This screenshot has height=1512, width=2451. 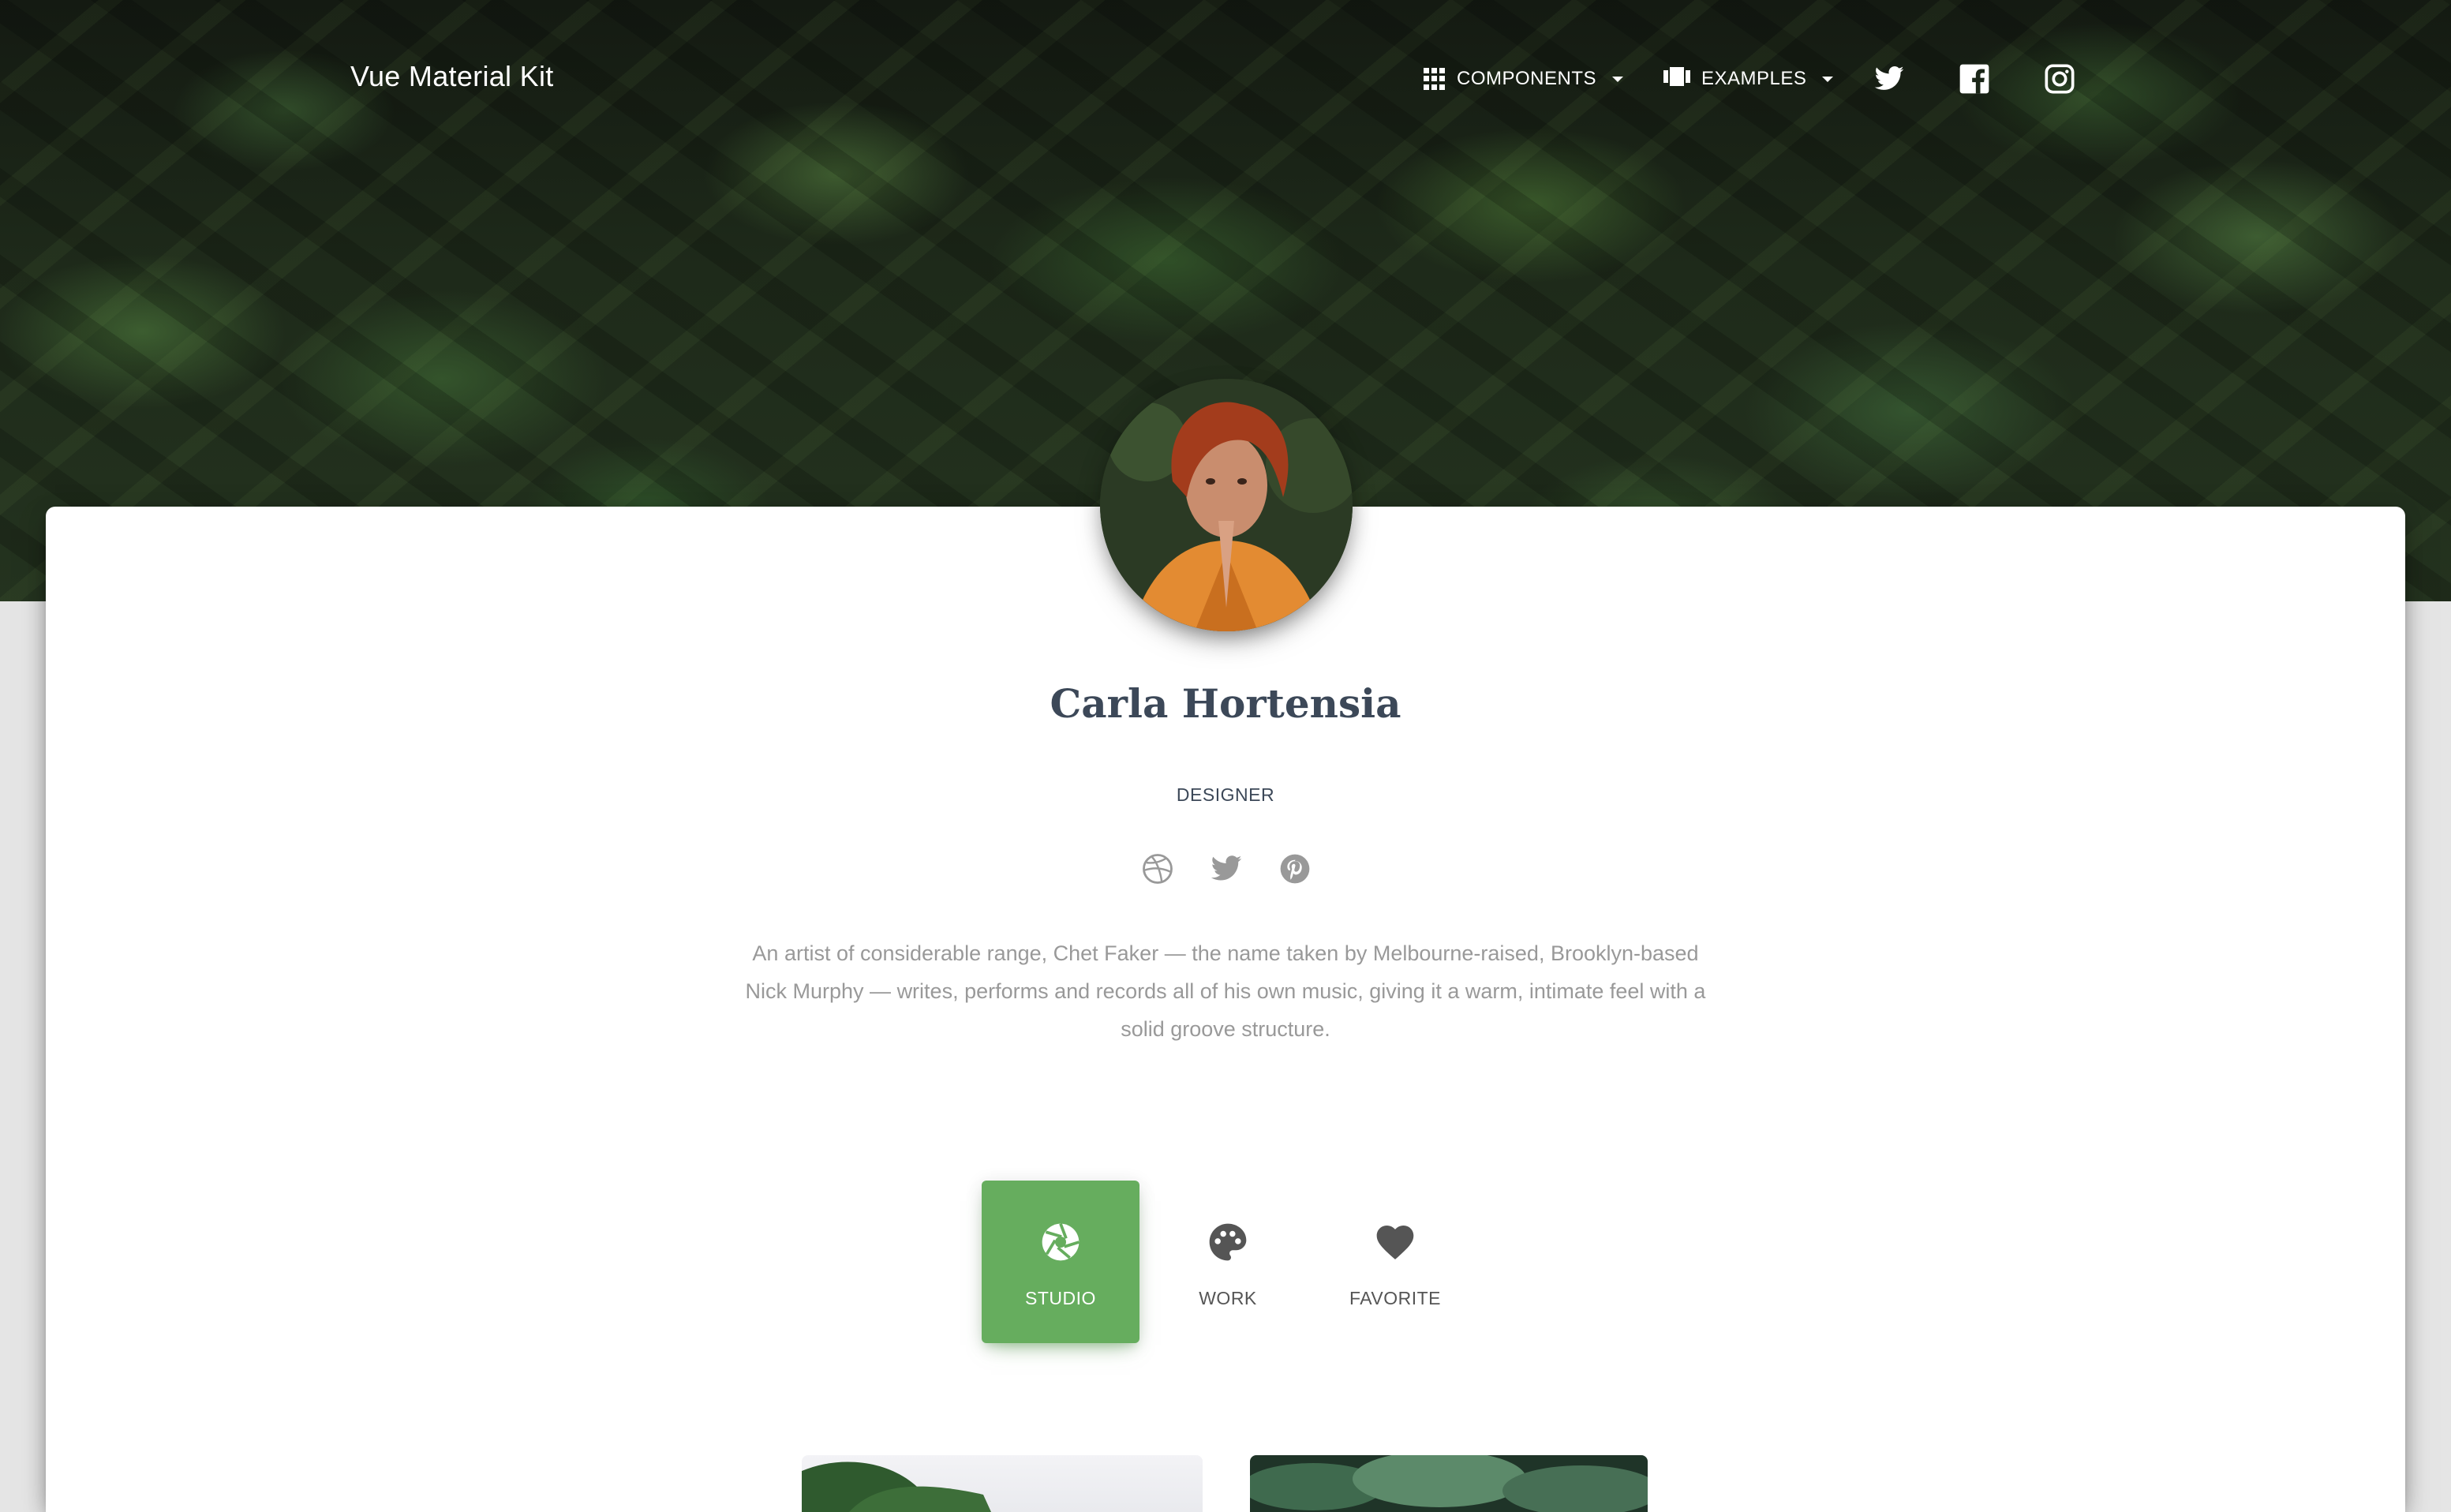 I want to click on profile-name: Carla Hortensia, so click(x=1225, y=704).